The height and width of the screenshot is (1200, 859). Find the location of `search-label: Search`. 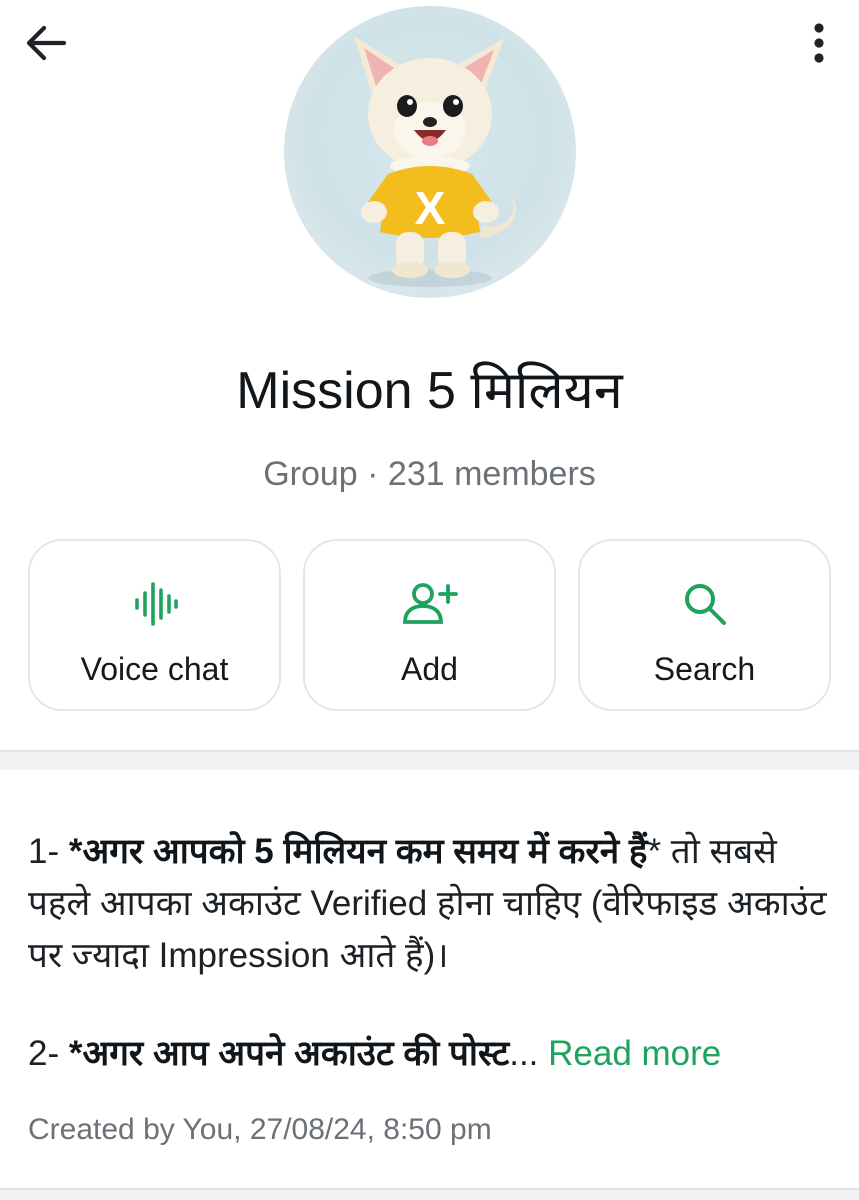

search-label: Search is located at coordinates (704, 669).